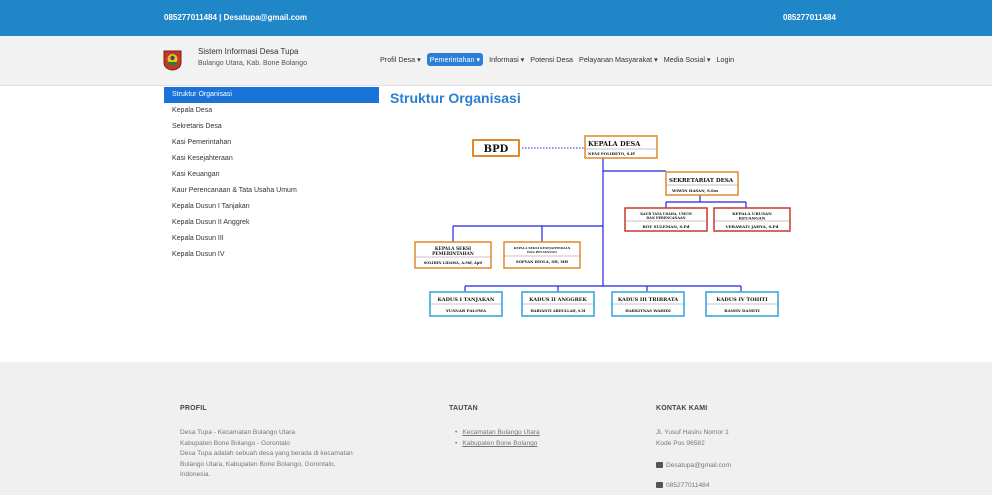  What do you see at coordinates (742, 300) in the screenshot?
I see `kadus-4-title: KADUS IV TOHITI` at bounding box center [742, 300].